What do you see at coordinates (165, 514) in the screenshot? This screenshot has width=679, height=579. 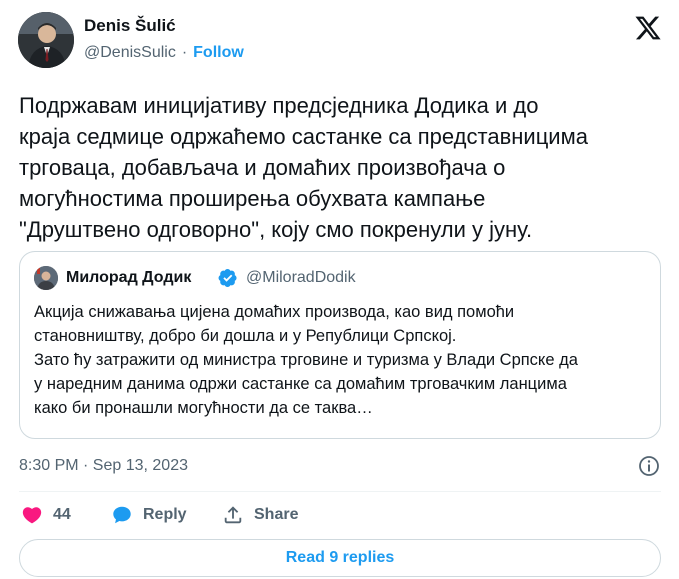 I see `reply-label: Reply` at bounding box center [165, 514].